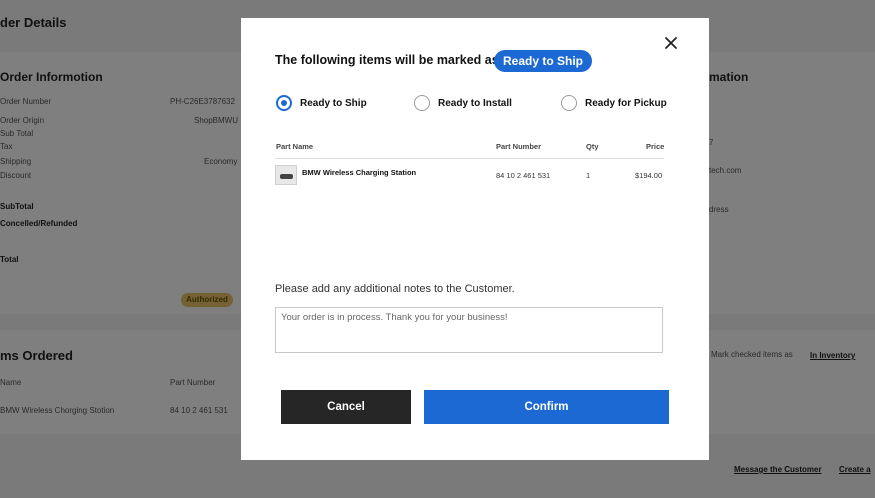 The width and height of the screenshot is (875, 498). Describe the element at coordinates (295, 146) in the screenshot. I see `col-part-name: Part Name` at that location.